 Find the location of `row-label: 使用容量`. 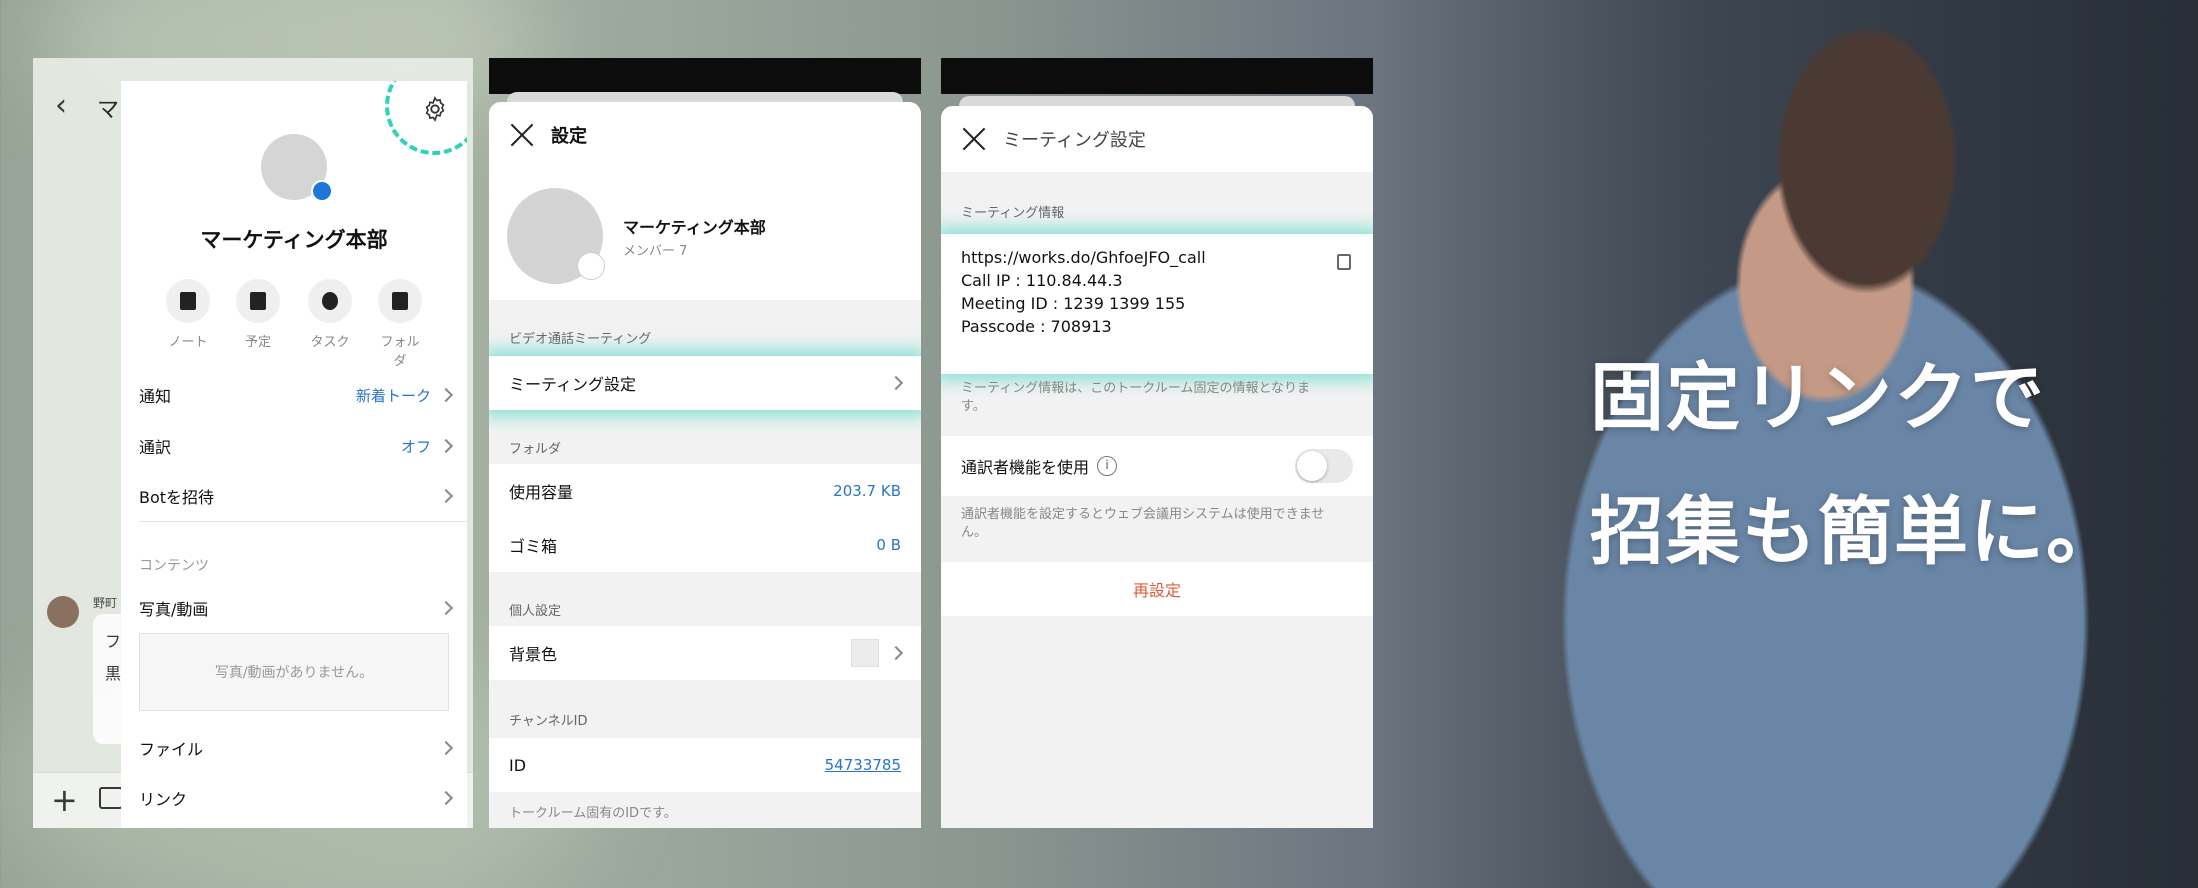

row-label: 使用容量 is located at coordinates (541, 492).